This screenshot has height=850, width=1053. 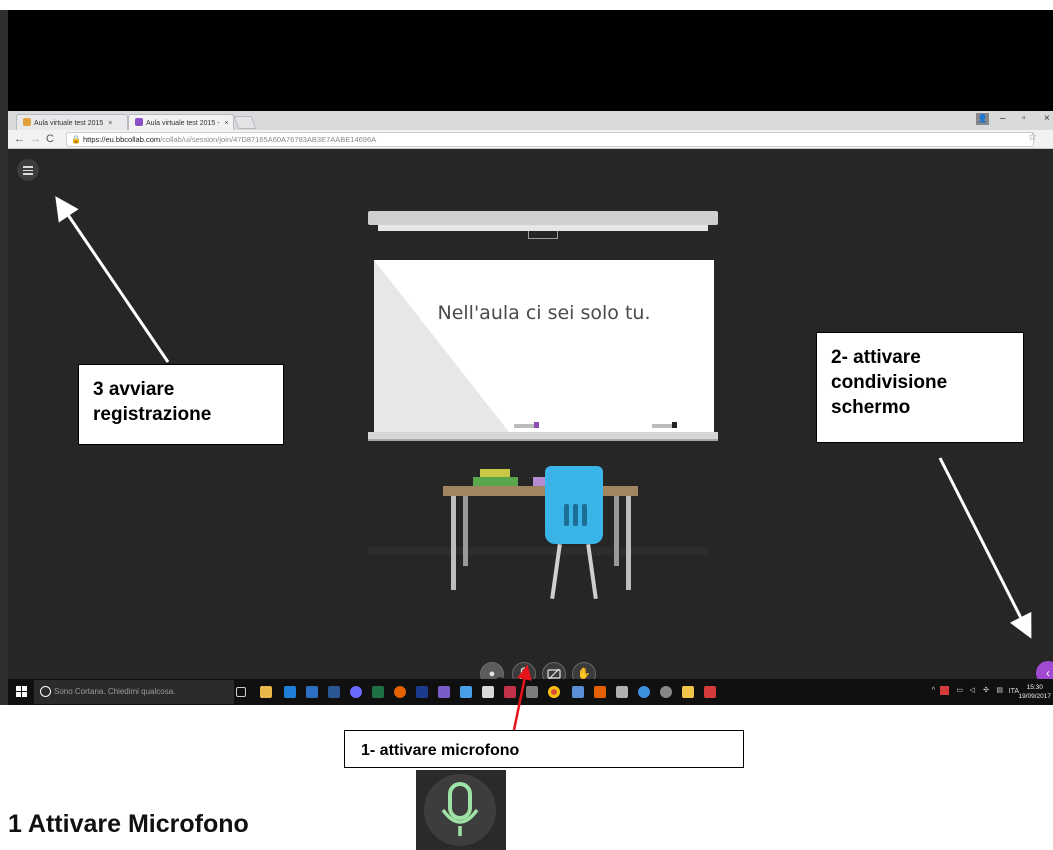 What do you see at coordinates (422, 692) in the screenshot?
I see `photoshop-icon` at bounding box center [422, 692].